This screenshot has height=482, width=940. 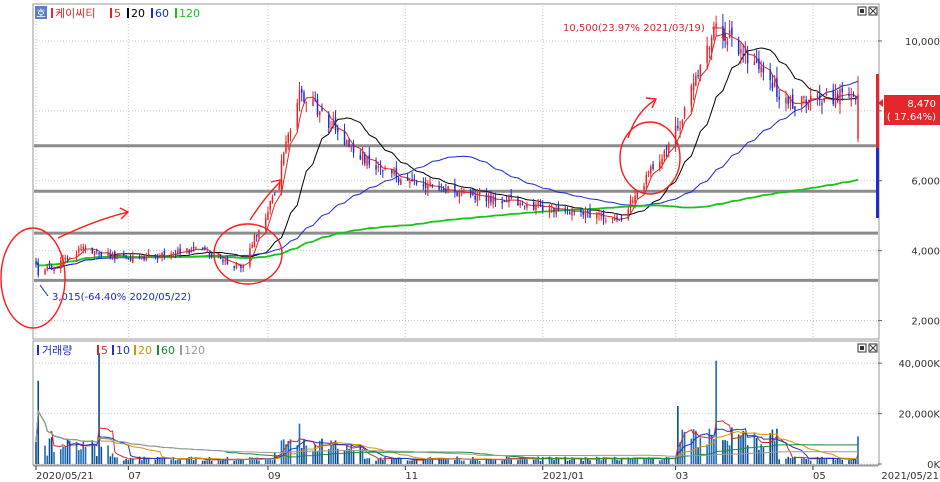 What do you see at coordinates (117, 13) in the screenshot?
I see `legend-ma5: 5` at bounding box center [117, 13].